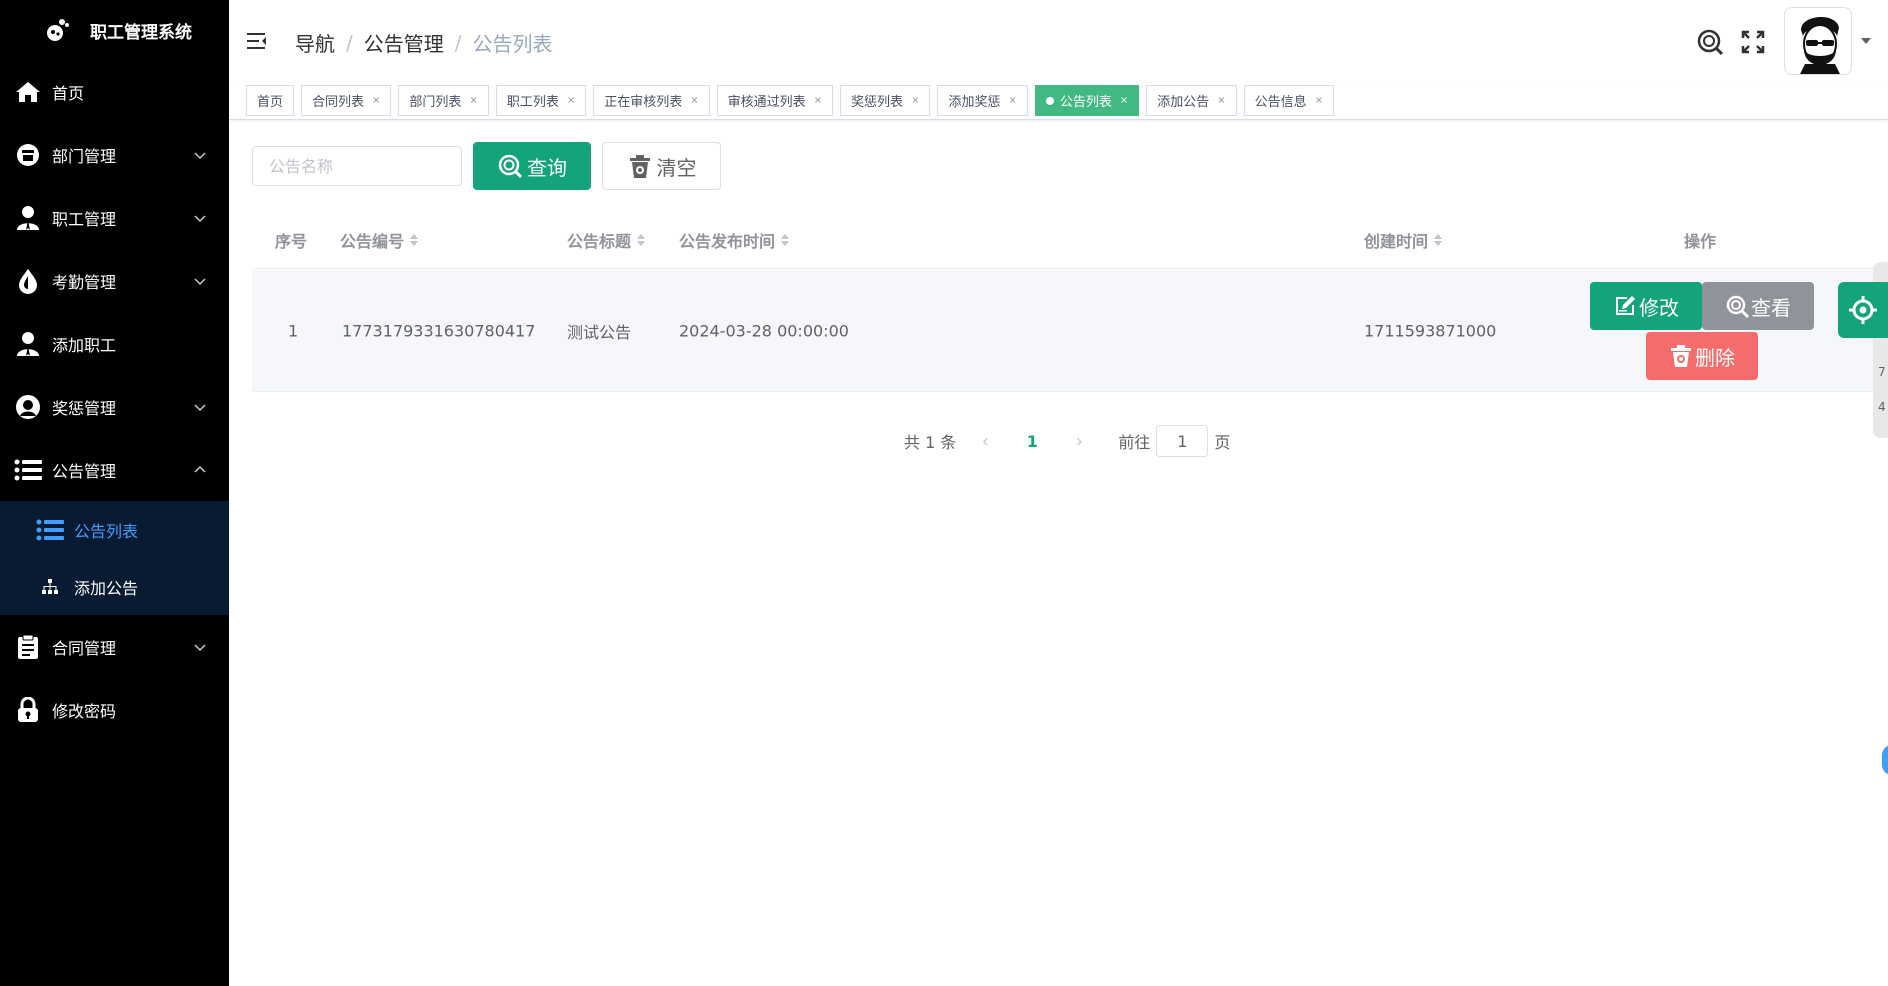 The image size is (1888, 986). I want to click on tag-label: 添加奖惩, so click(974, 102).